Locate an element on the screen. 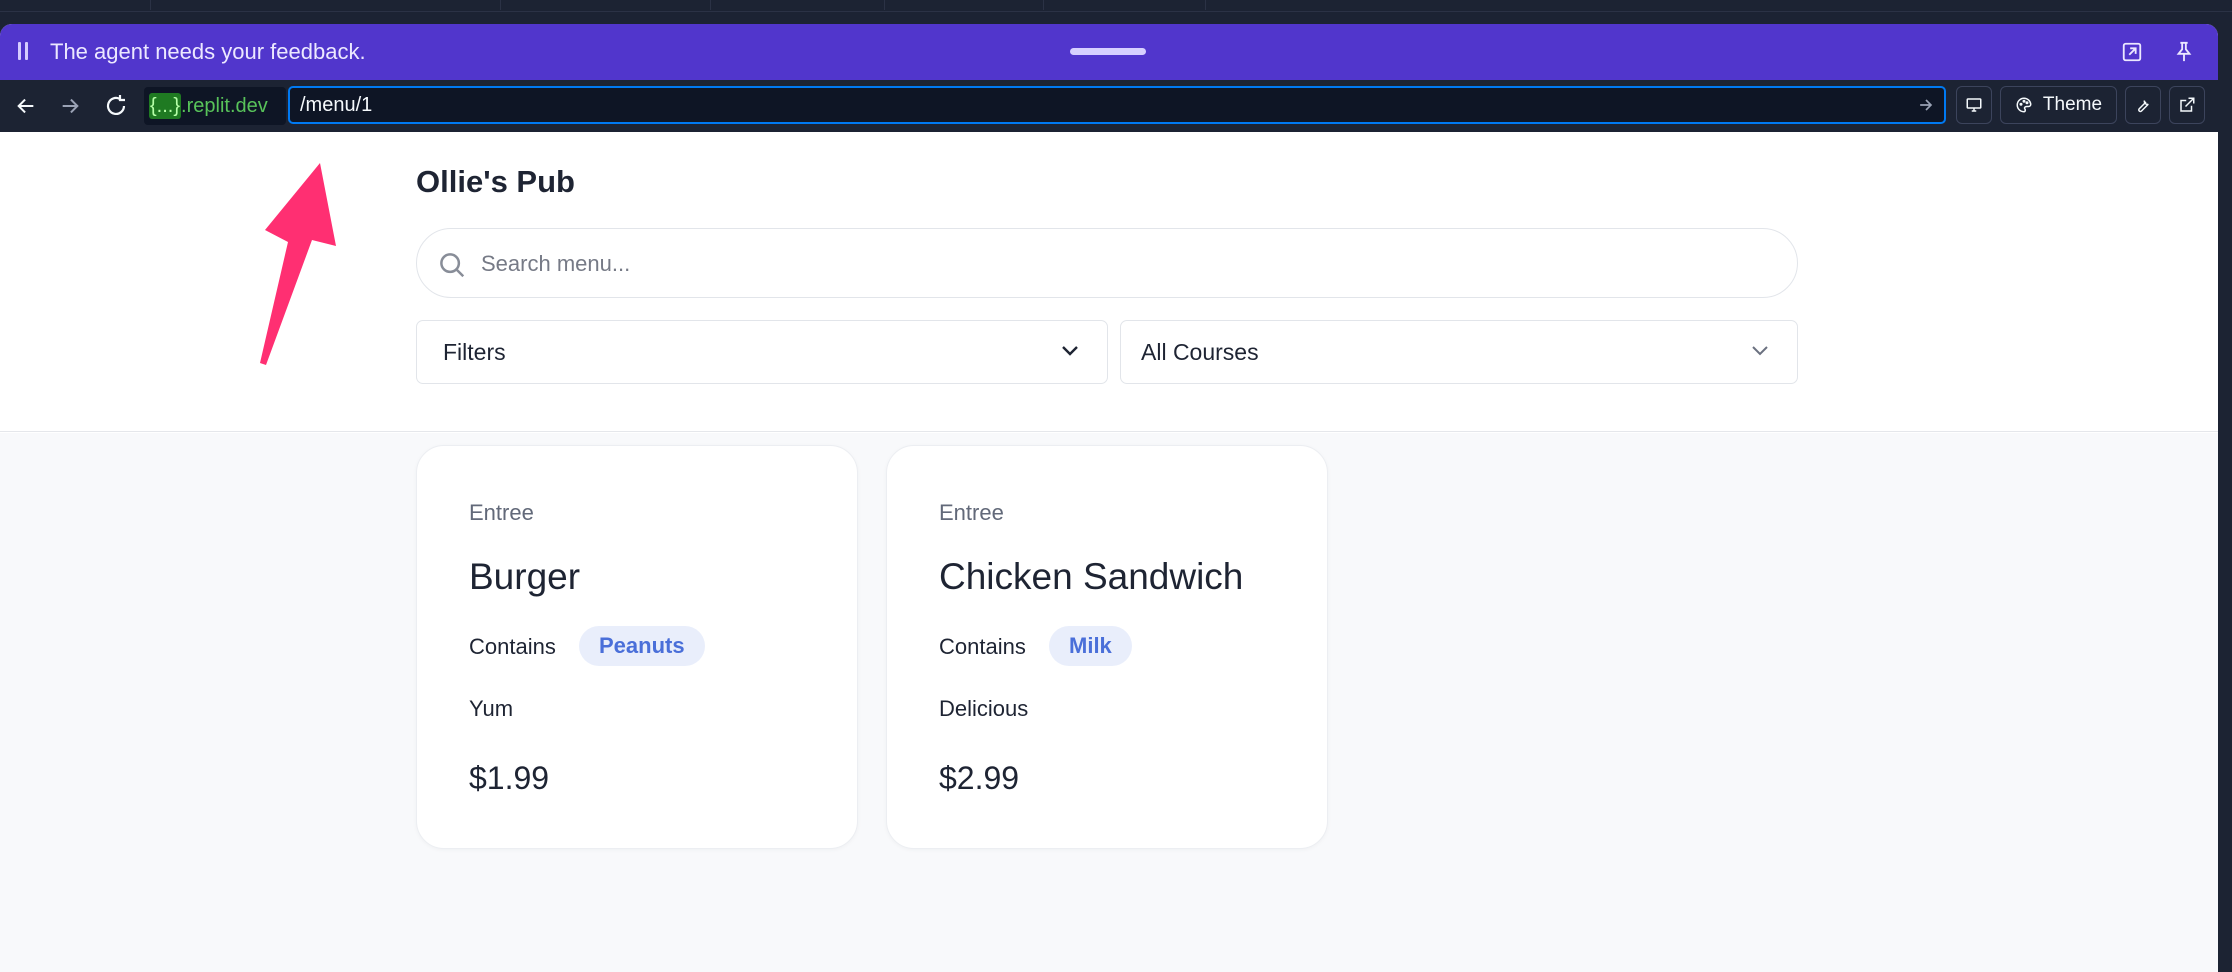 This screenshot has width=2232, height=972. palette-icon is located at coordinates (2024, 105).